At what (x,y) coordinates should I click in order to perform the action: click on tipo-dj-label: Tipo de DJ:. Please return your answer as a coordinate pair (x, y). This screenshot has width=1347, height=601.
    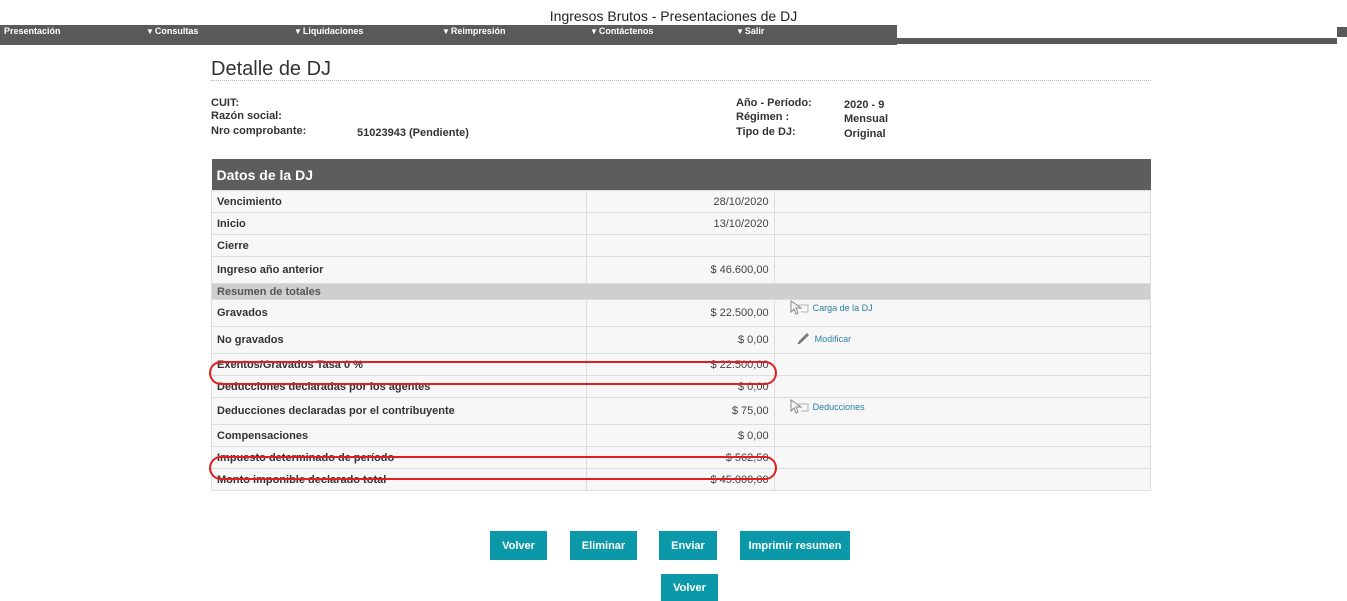
    Looking at the image, I should click on (766, 132).